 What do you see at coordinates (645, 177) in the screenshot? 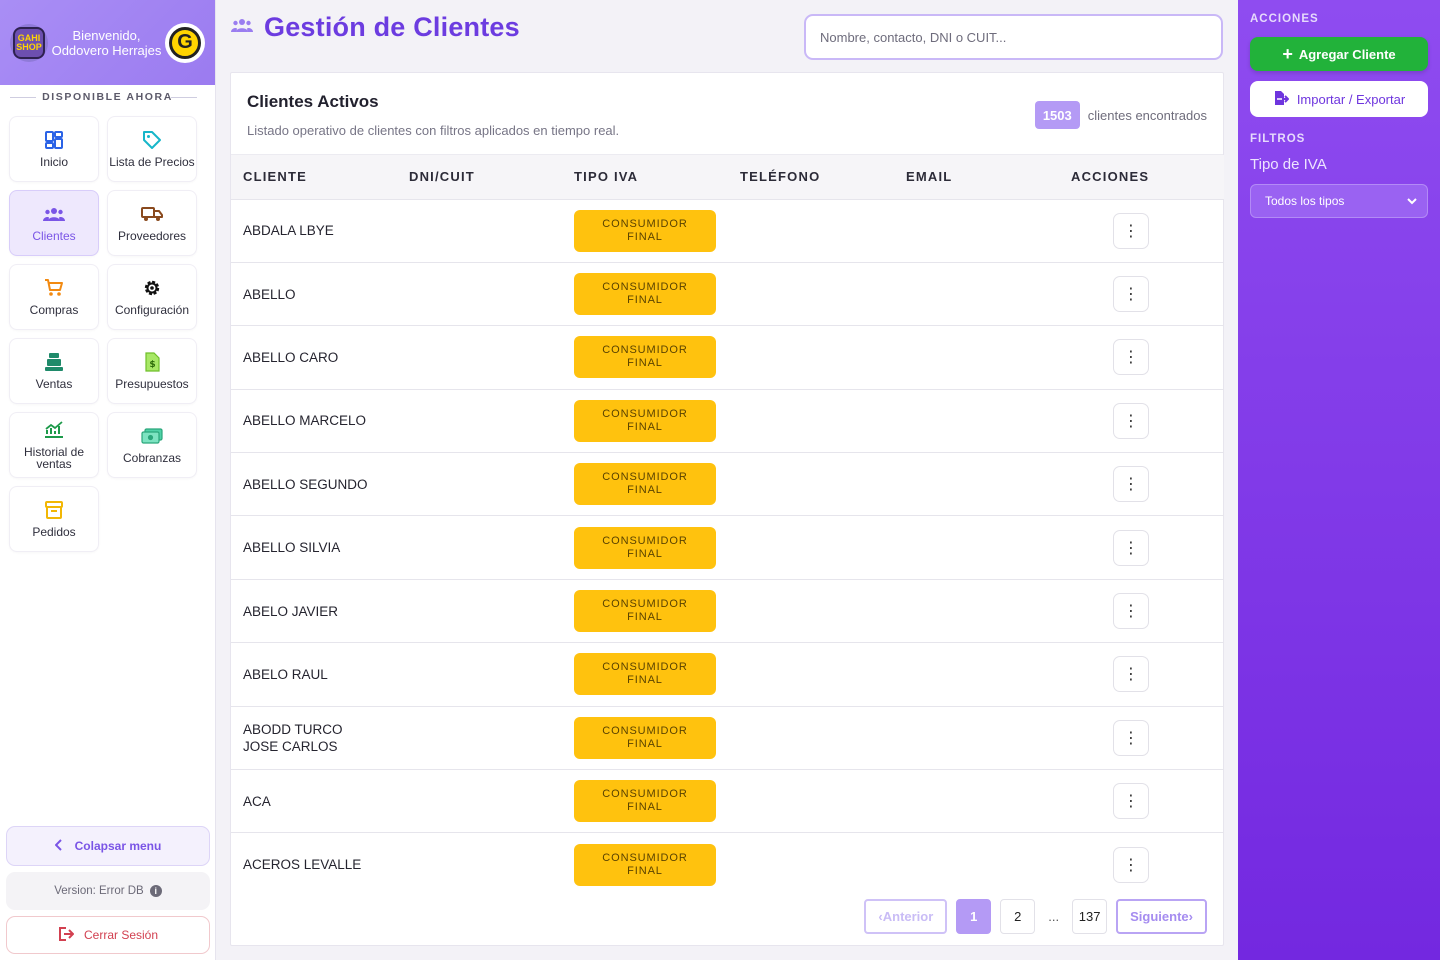
I see `column-header-iva: TIPO IVA` at bounding box center [645, 177].